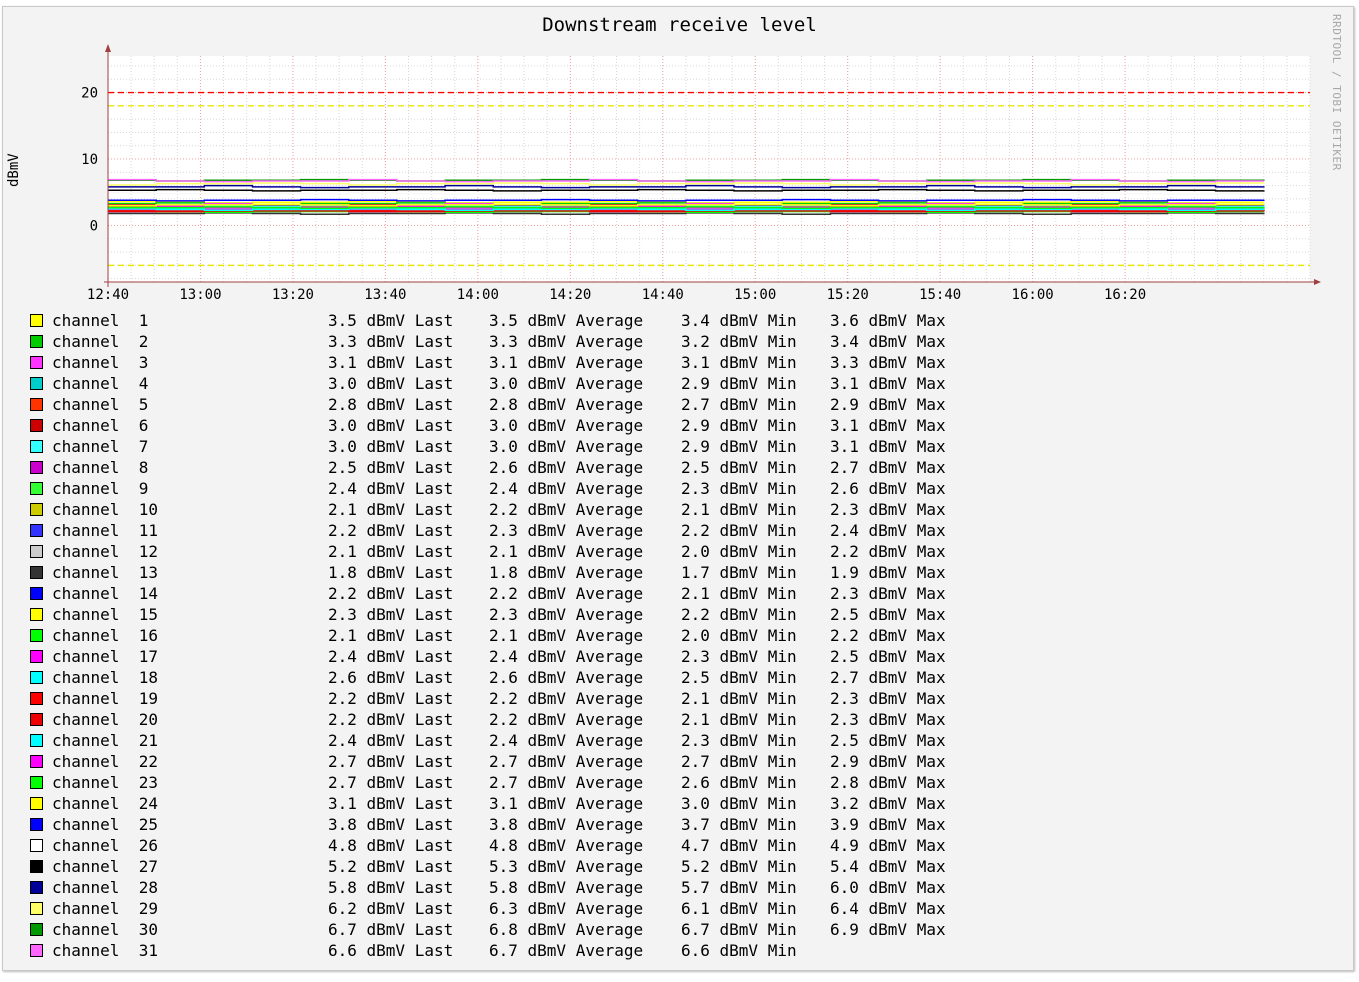 The height and width of the screenshot is (982, 1359). I want to click on y-axis-arrow, so click(108, 48).